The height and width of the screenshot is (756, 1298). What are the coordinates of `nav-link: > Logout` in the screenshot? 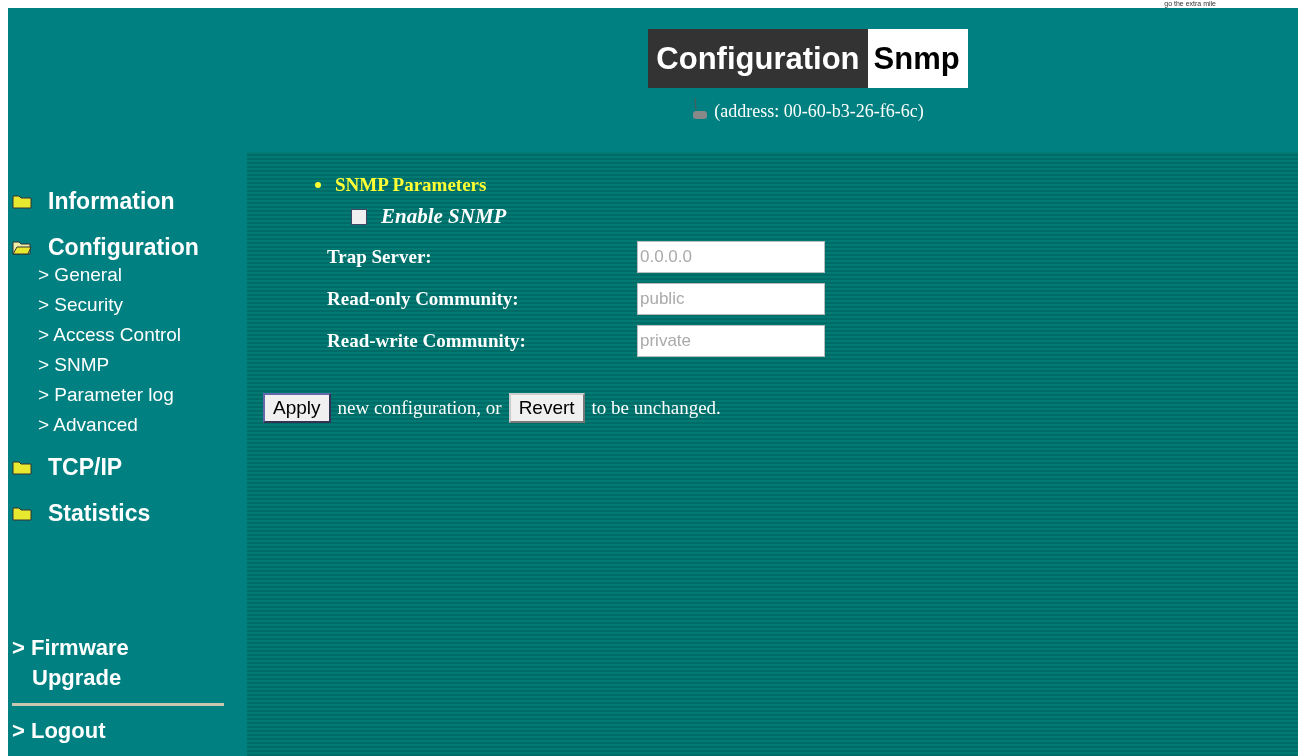 It's located at (97, 731).